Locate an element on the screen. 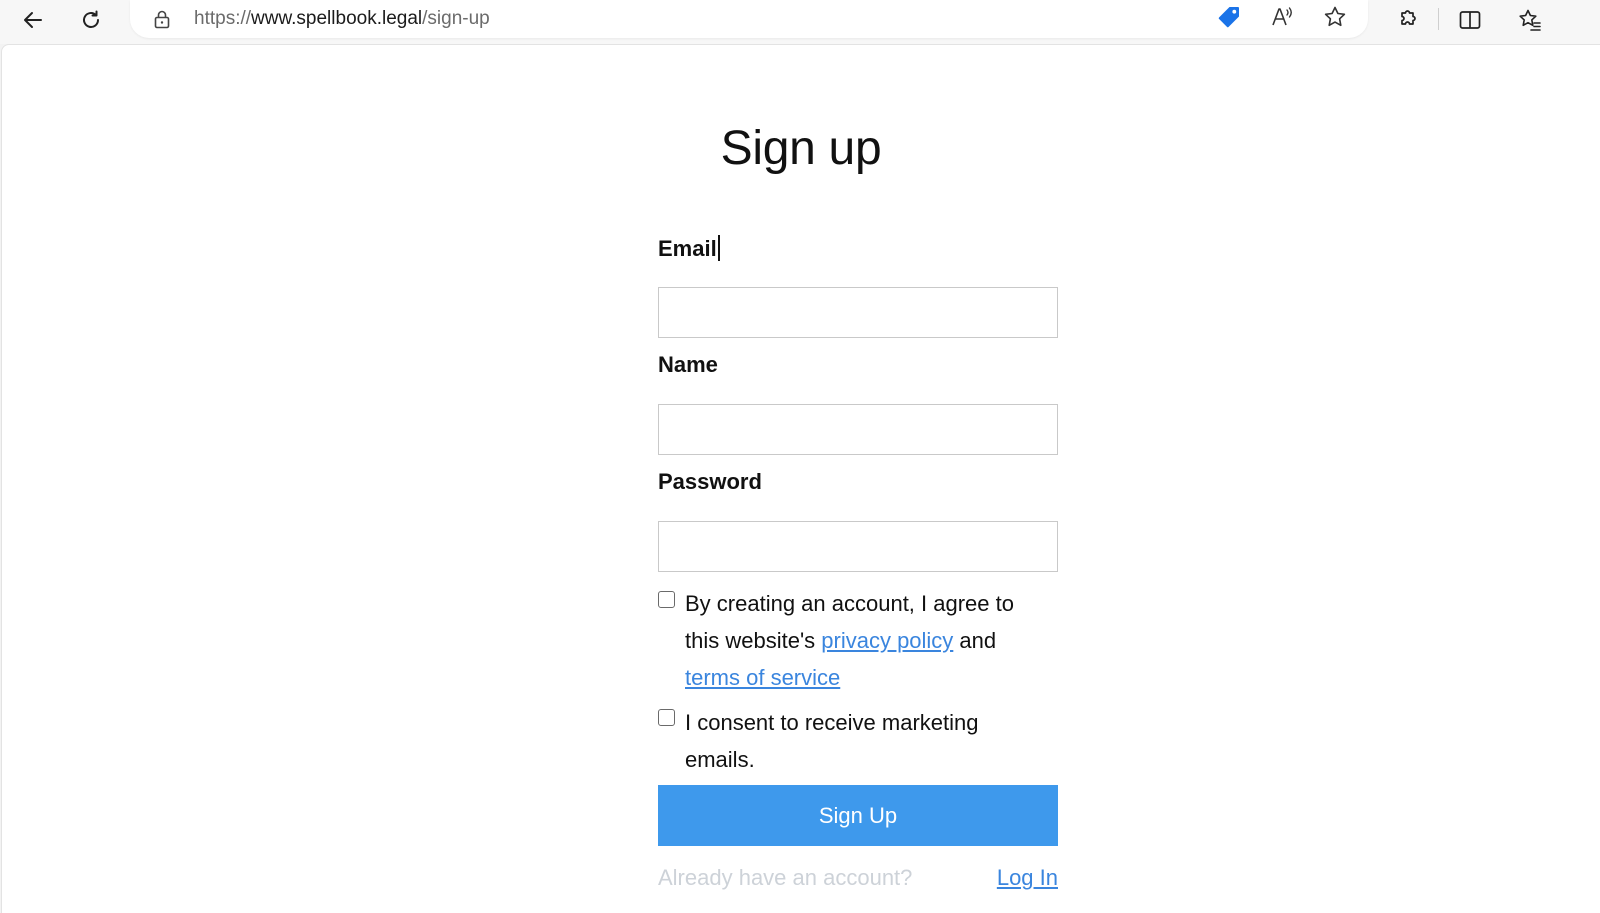 Image resolution: width=1600 pixels, height=913 pixels. refresh-button is located at coordinates (91, 20).